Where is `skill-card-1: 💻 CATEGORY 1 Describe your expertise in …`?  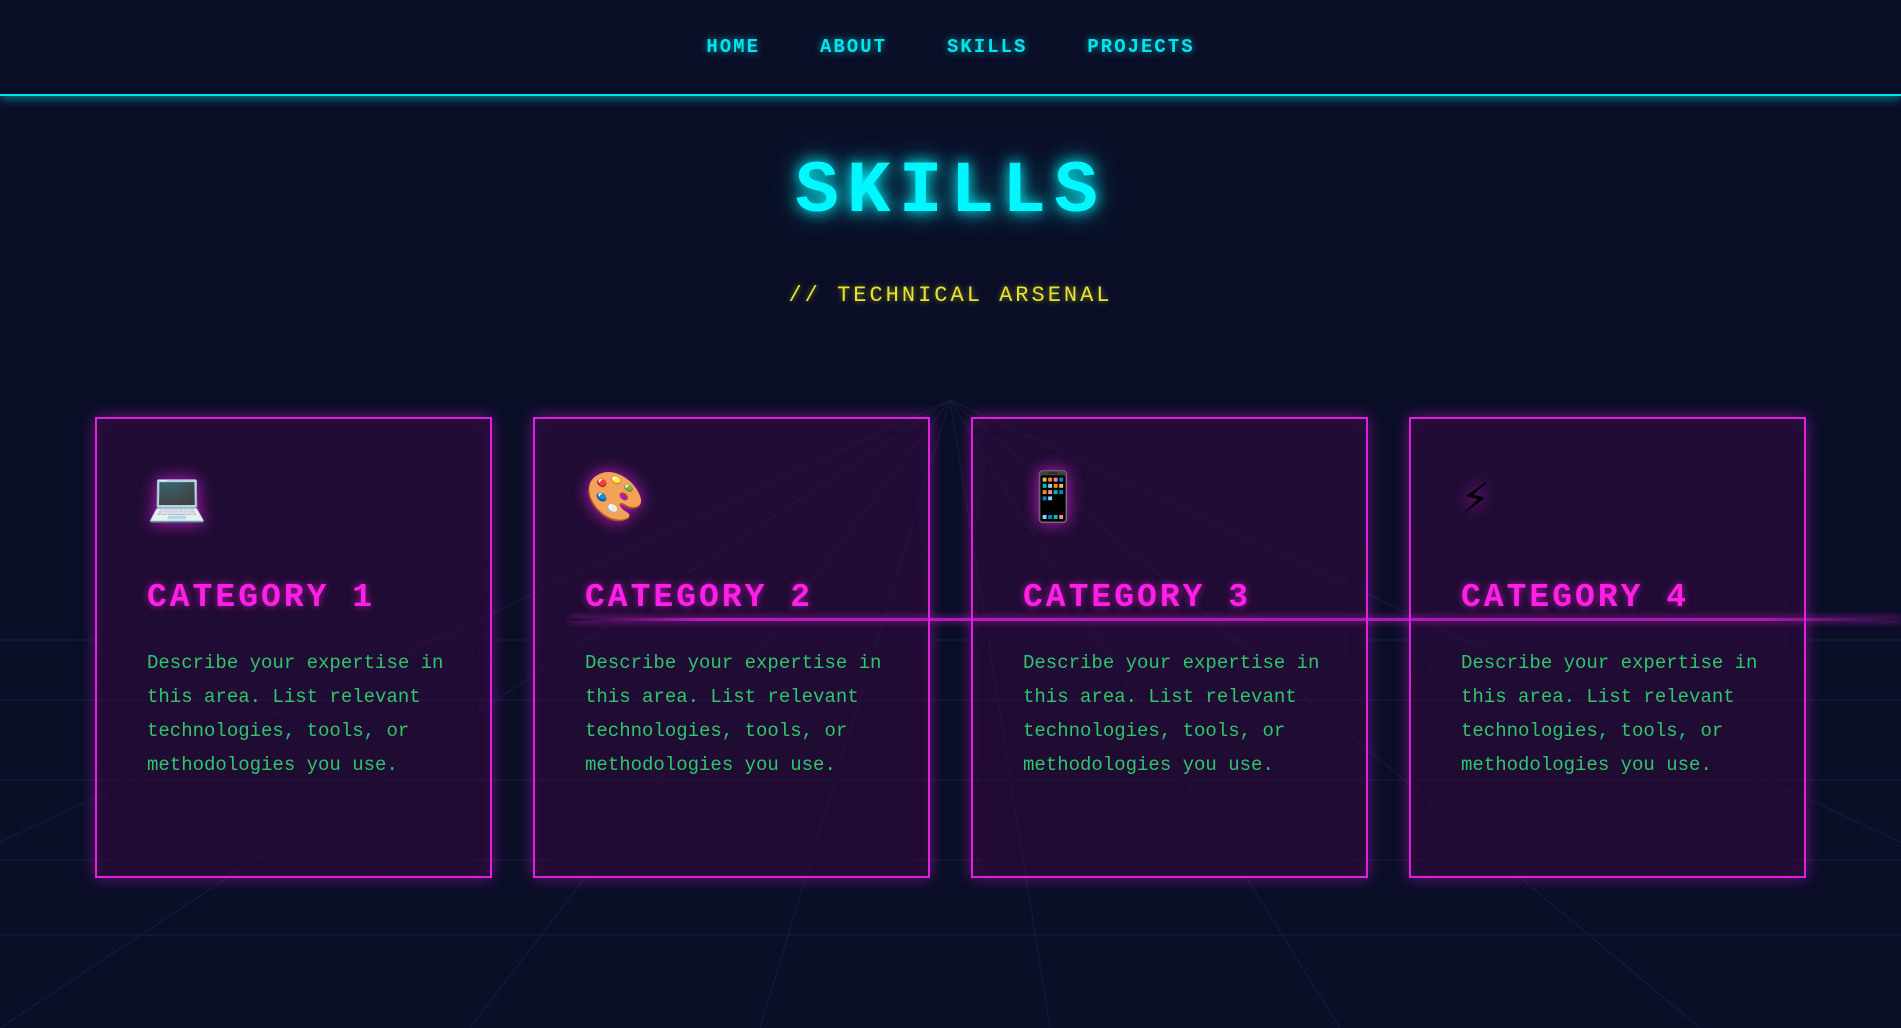 skill-card-1: 💻 CATEGORY 1 Describe your expertise in … is located at coordinates (293, 647).